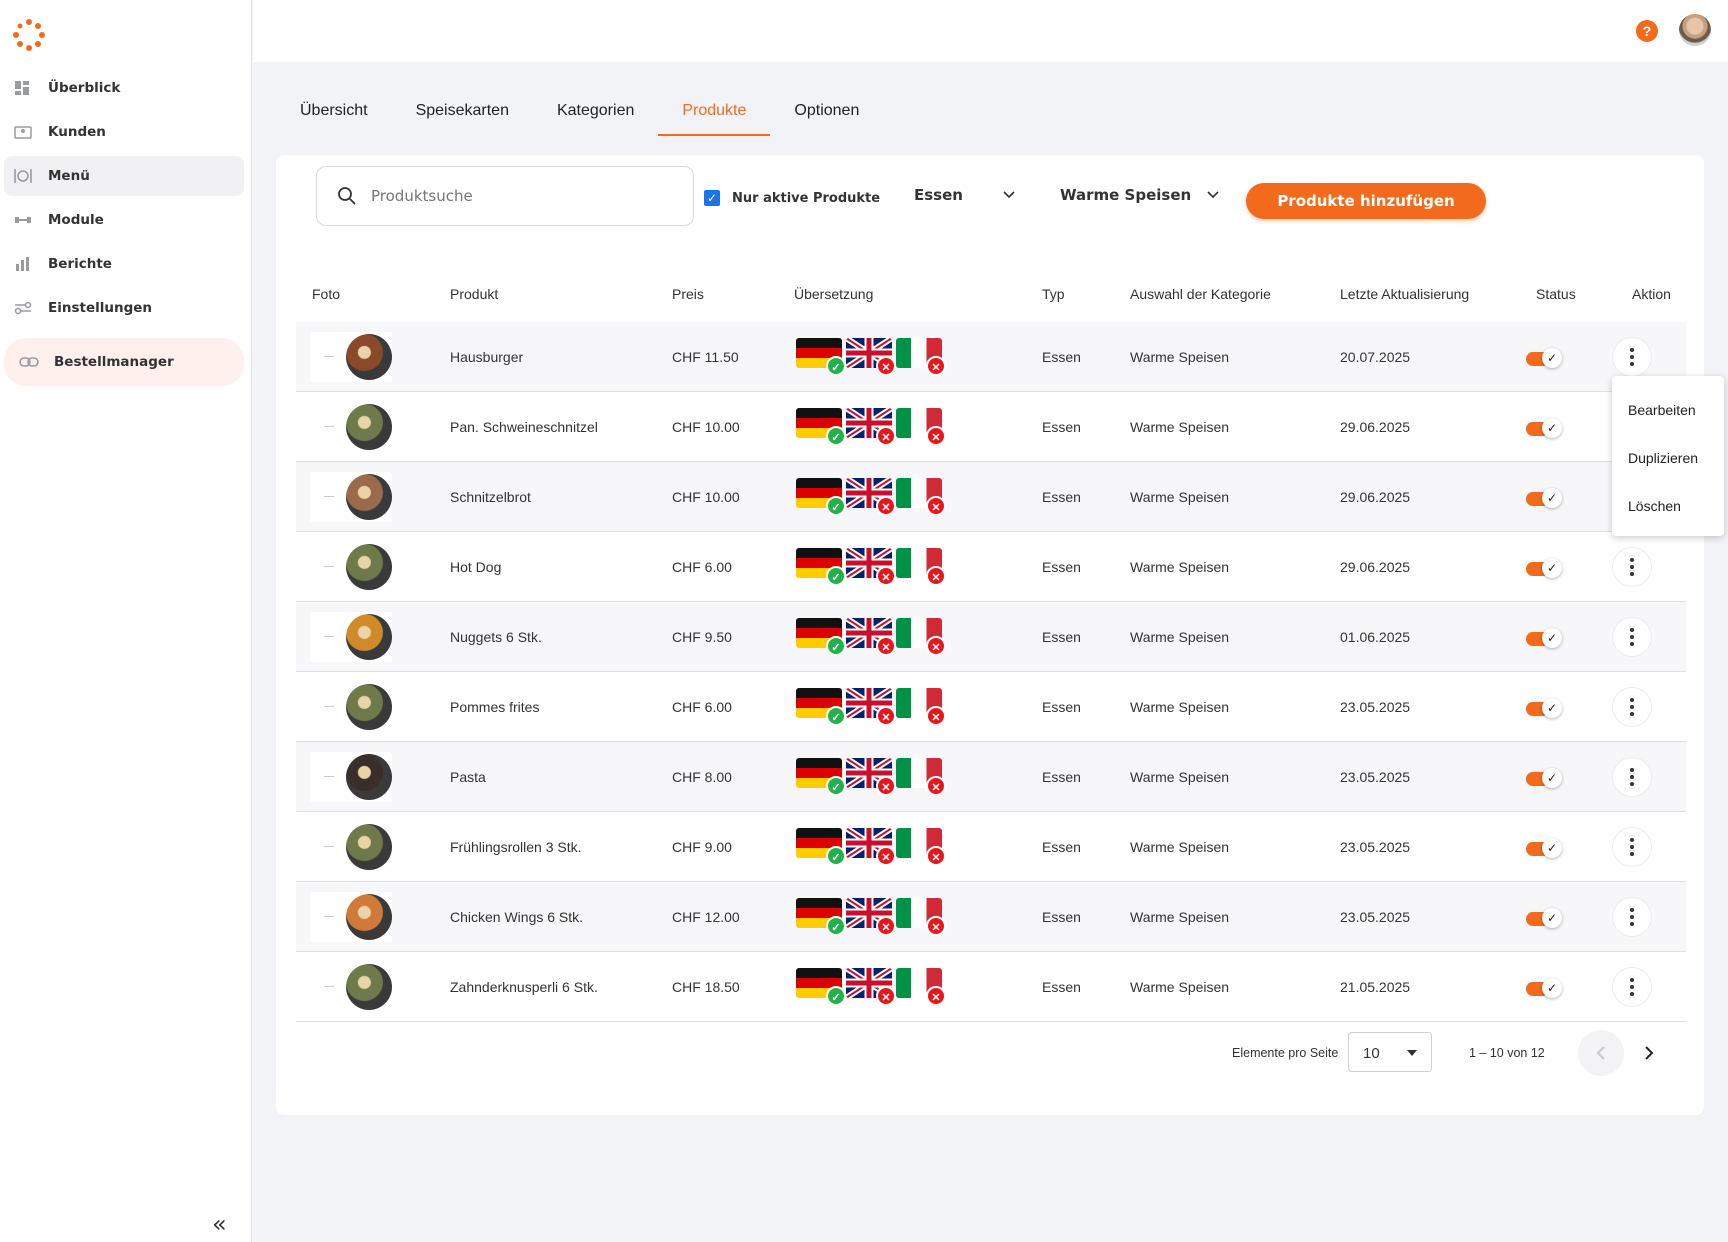 The image size is (1728, 1242). I want to click on user-avatar, so click(1695, 30).